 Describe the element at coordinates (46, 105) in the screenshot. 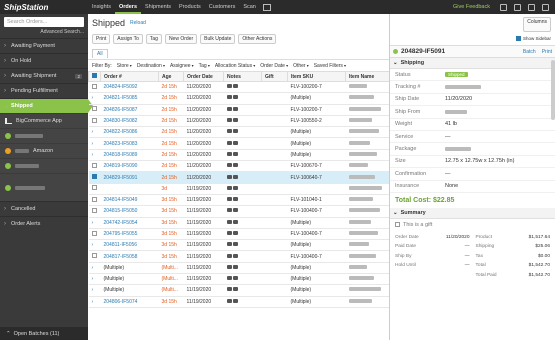

I see `sidebar-item-shipped: ⌄ Shipped` at that location.